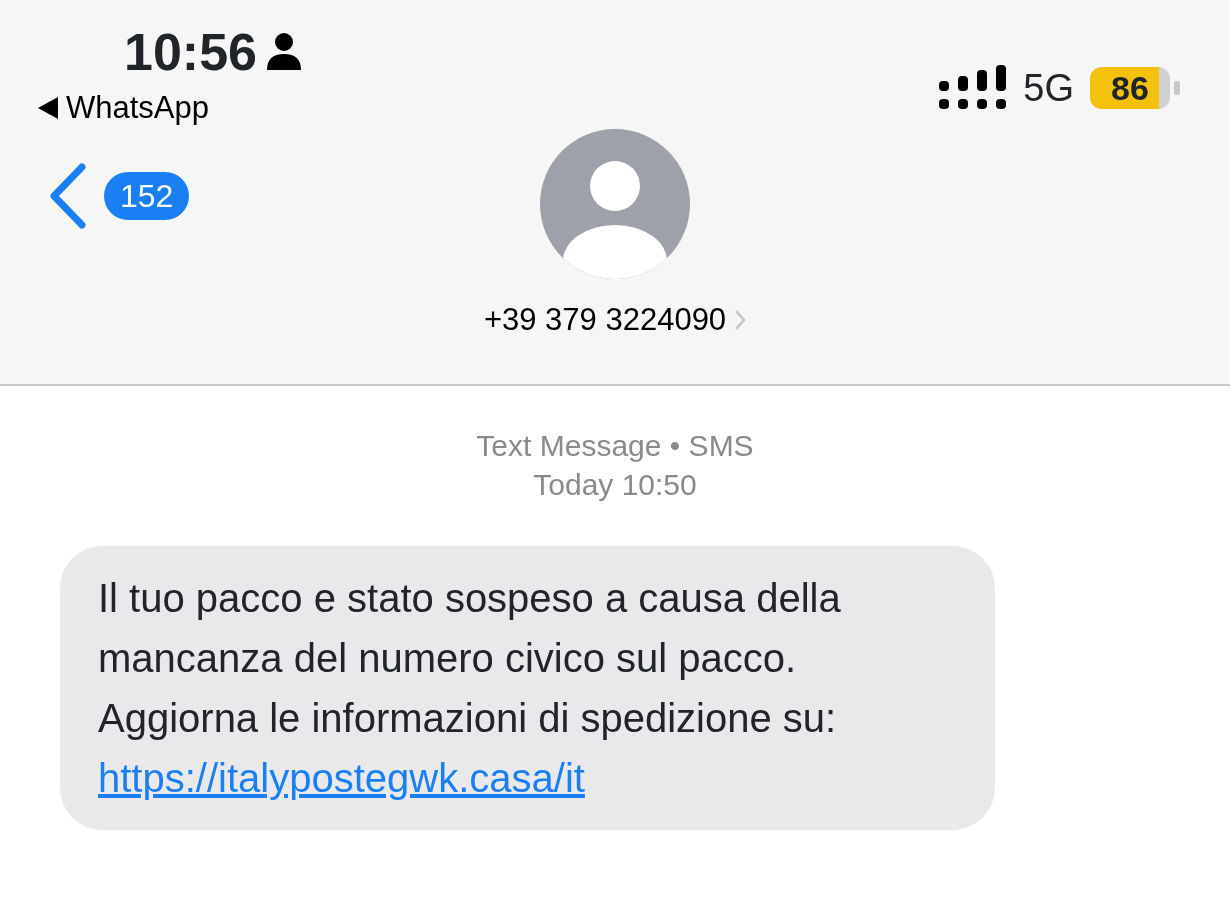  I want to click on signal-icon, so click(973, 87).